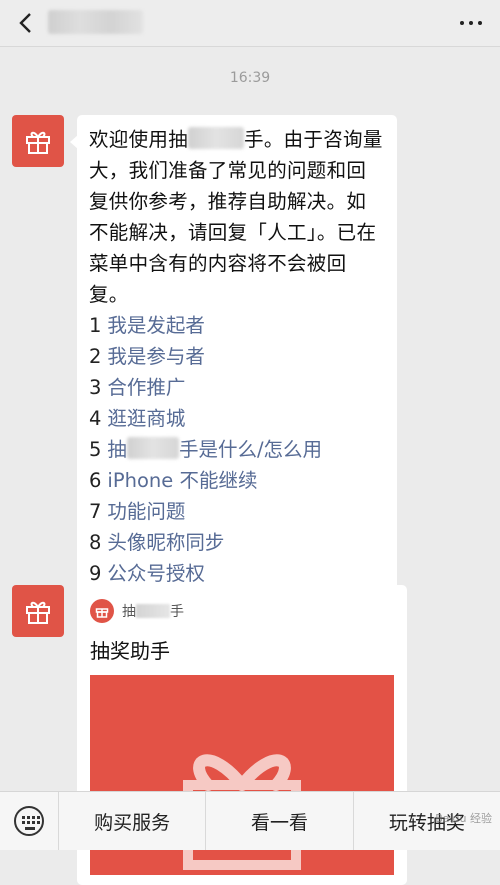 The image size is (500, 885). I want to click on faq-item: 3 合作推广, so click(237, 387).